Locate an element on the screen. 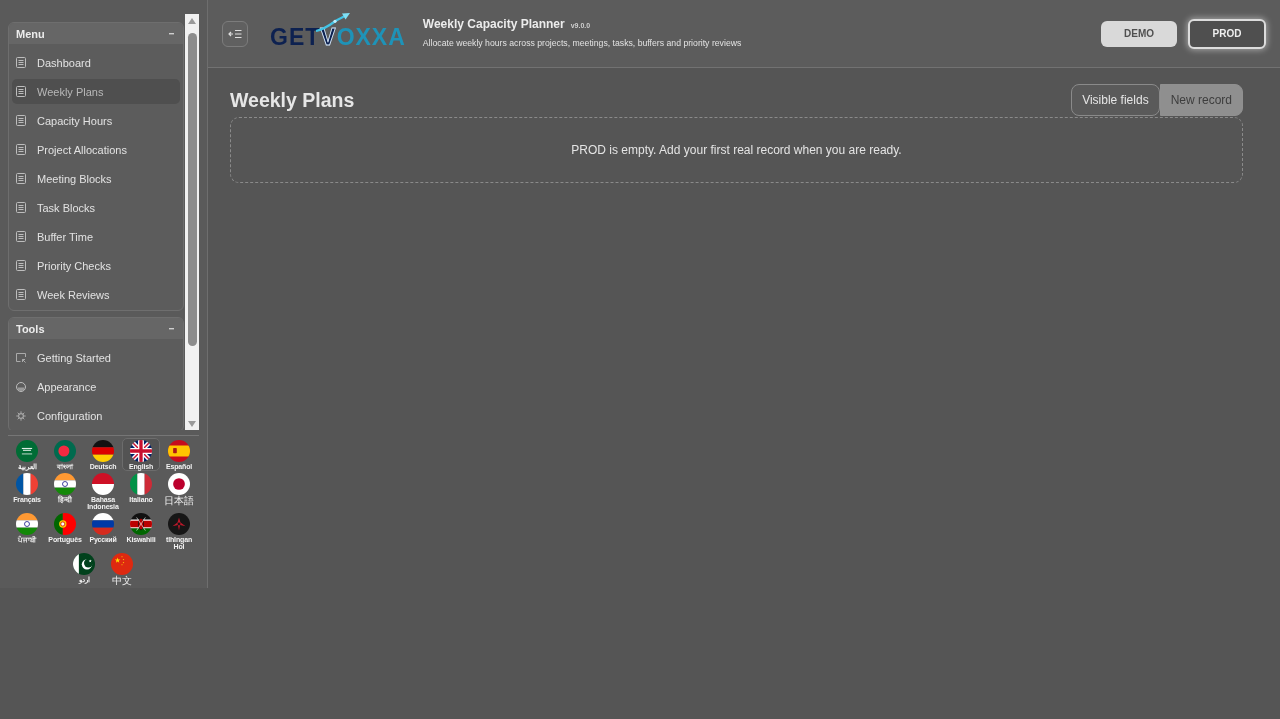  sidebar-item: Buffer Time is located at coordinates (96, 236).